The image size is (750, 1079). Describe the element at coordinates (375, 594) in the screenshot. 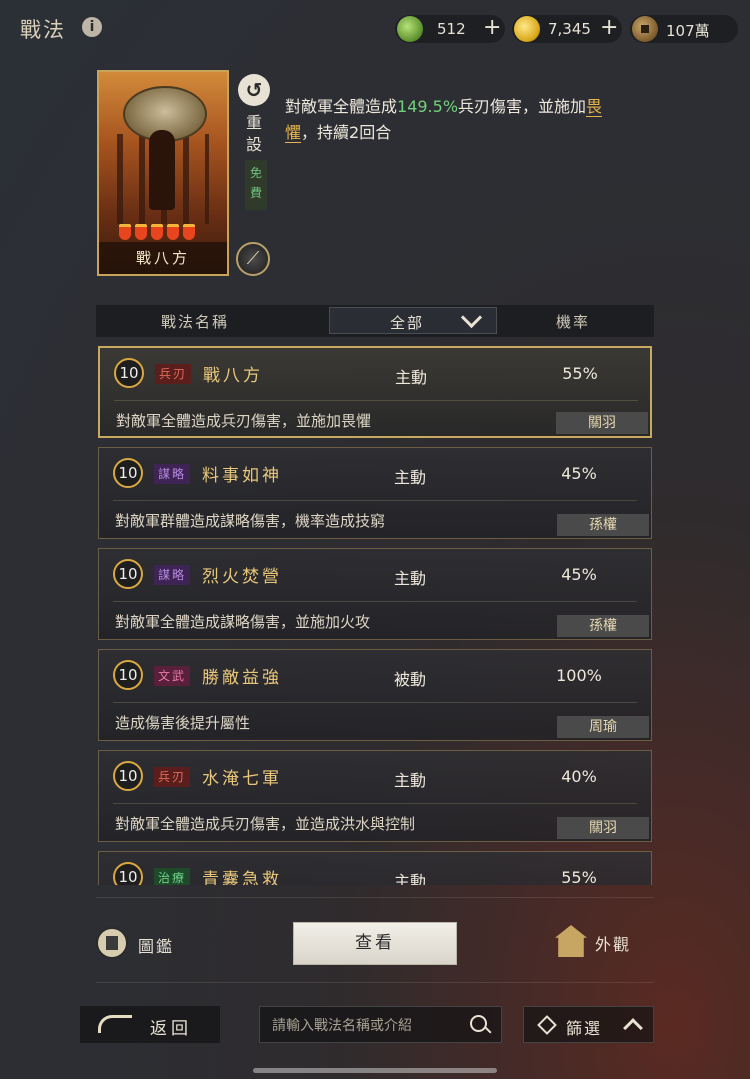

I see `skill-row: 10 謀略 烈火焚營 主動 45% 對敵軍全體造成謀略傷害，並施加火攻 孫權` at that location.